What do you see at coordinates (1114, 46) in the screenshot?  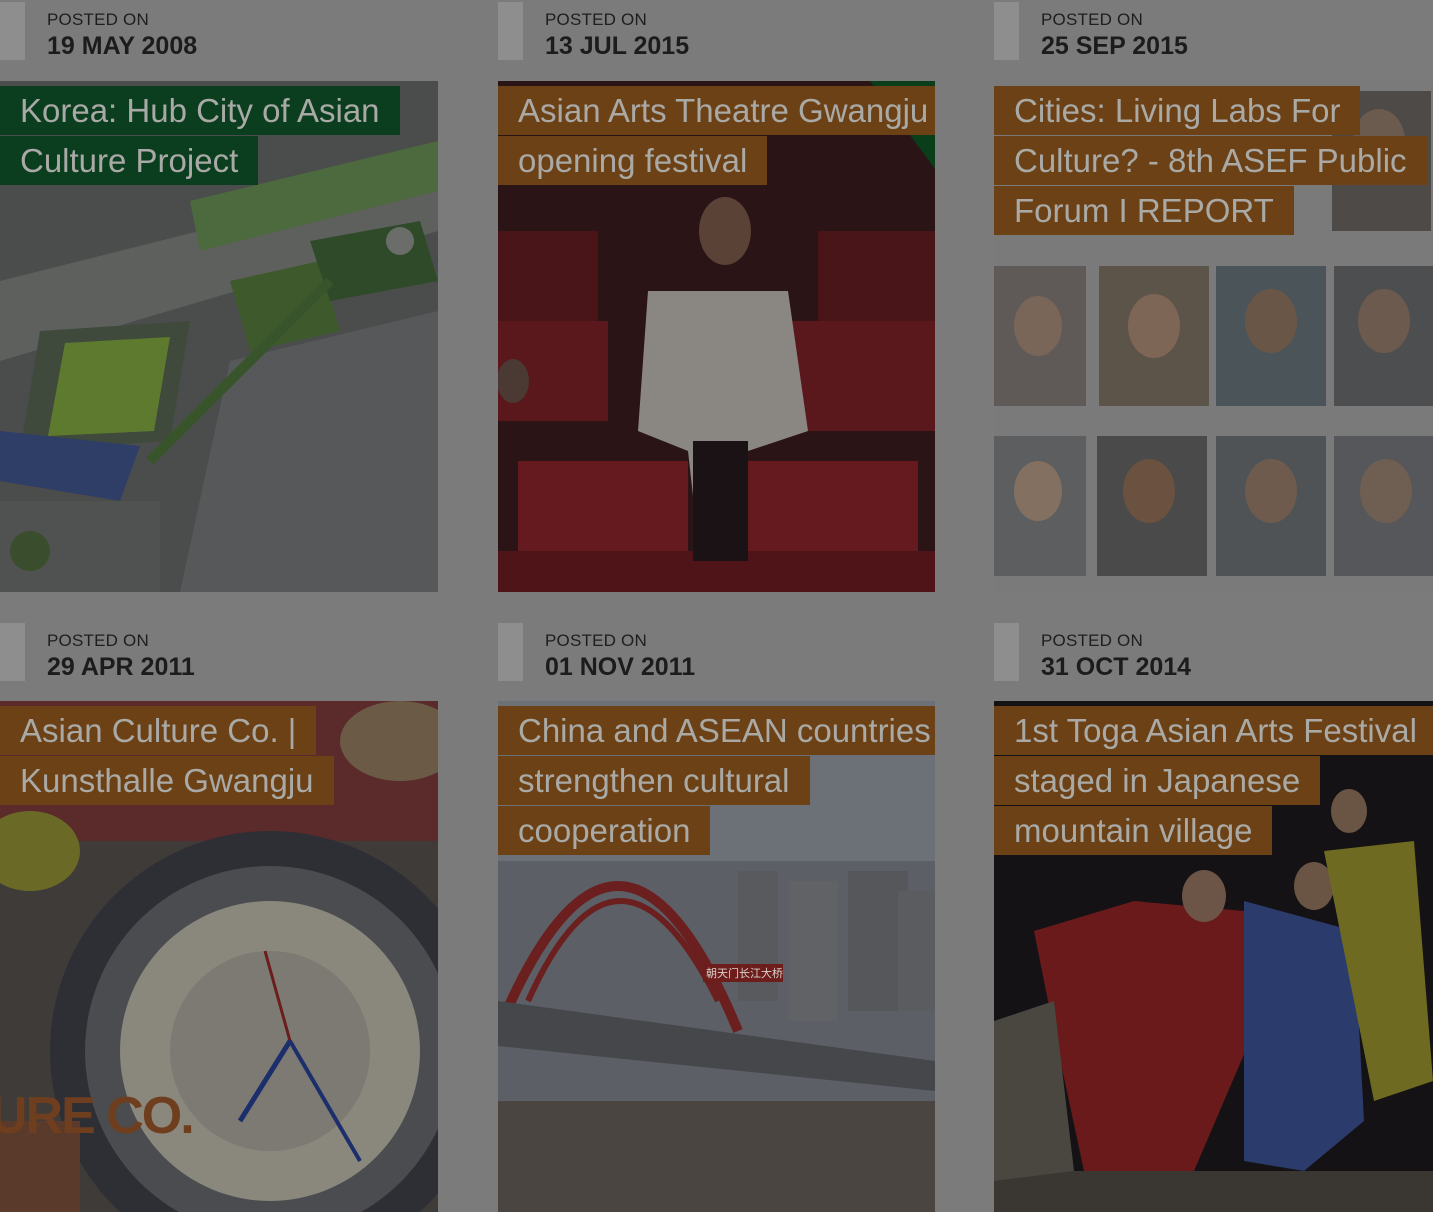 I see `post-date: 25 SEP 2015` at bounding box center [1114, 46].